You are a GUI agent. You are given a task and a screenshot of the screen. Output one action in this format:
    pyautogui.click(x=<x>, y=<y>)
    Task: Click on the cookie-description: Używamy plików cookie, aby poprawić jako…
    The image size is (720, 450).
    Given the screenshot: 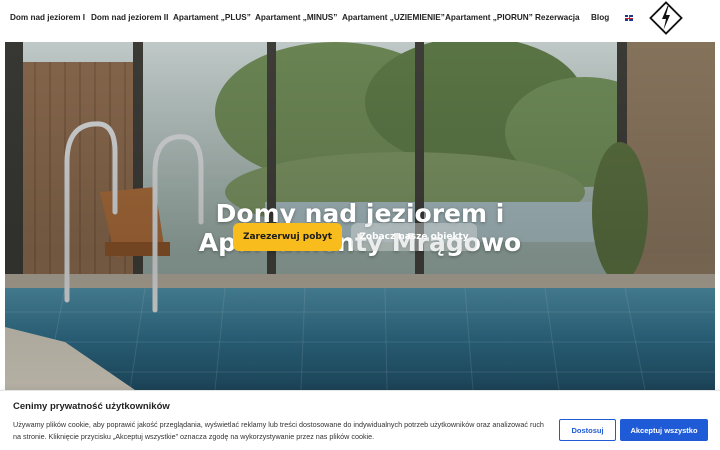 What is the action you would take?
    pyautogui.click(x=278, y=430)
    